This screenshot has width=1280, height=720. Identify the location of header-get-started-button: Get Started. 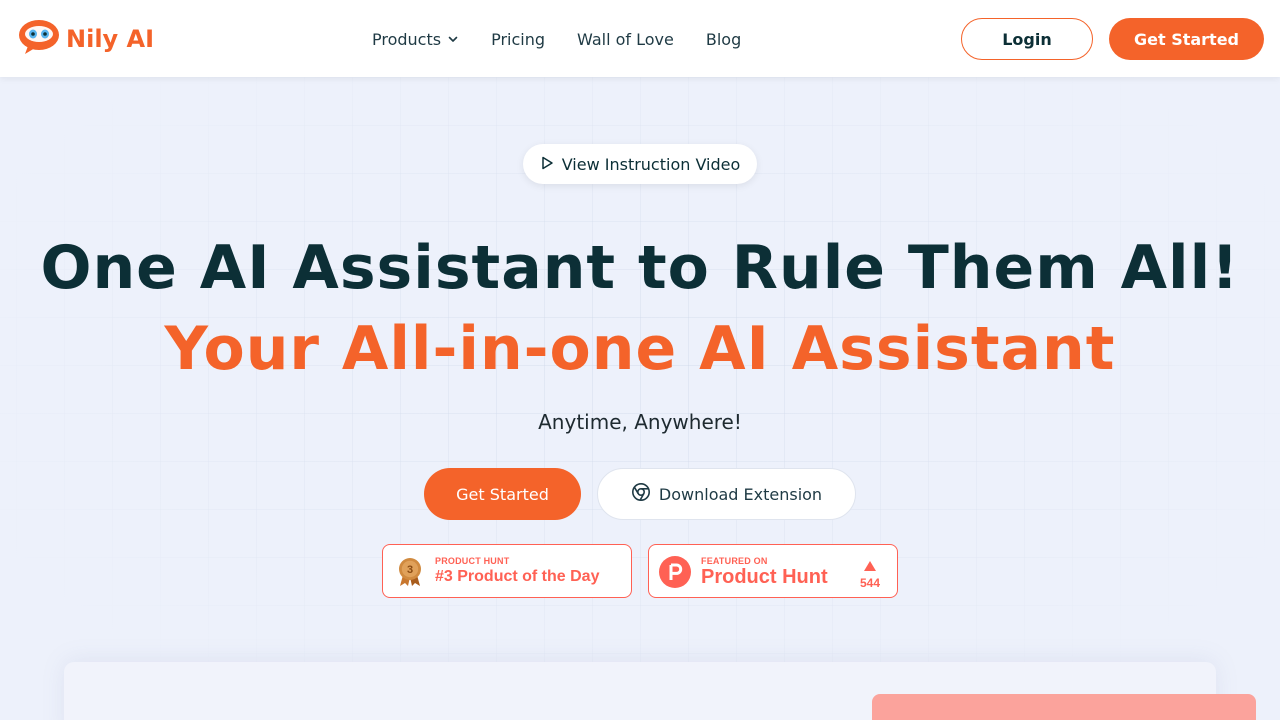
(1186, 39).